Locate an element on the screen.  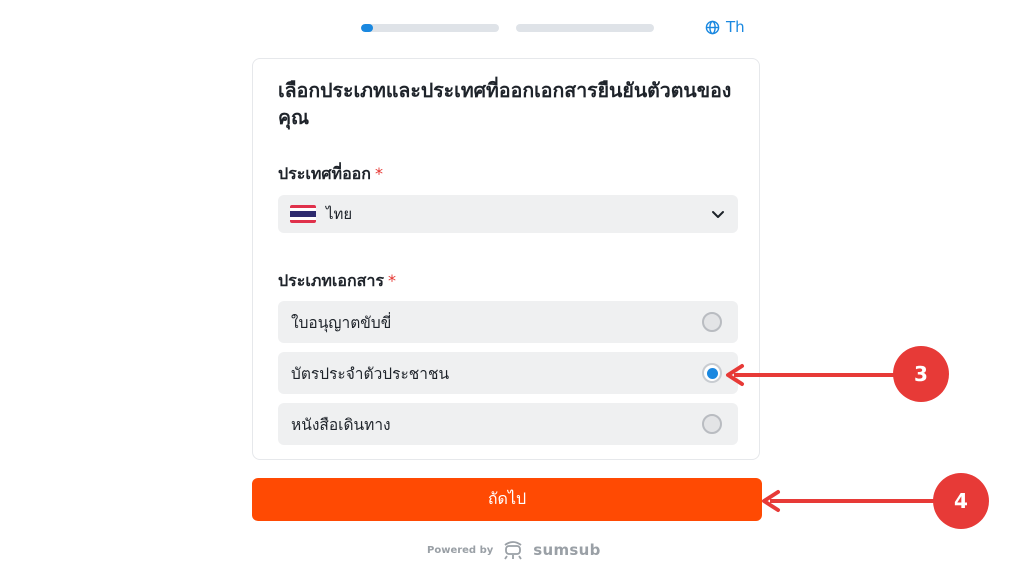
powered-by-text: Powered by is located at coordinates (460, 550).